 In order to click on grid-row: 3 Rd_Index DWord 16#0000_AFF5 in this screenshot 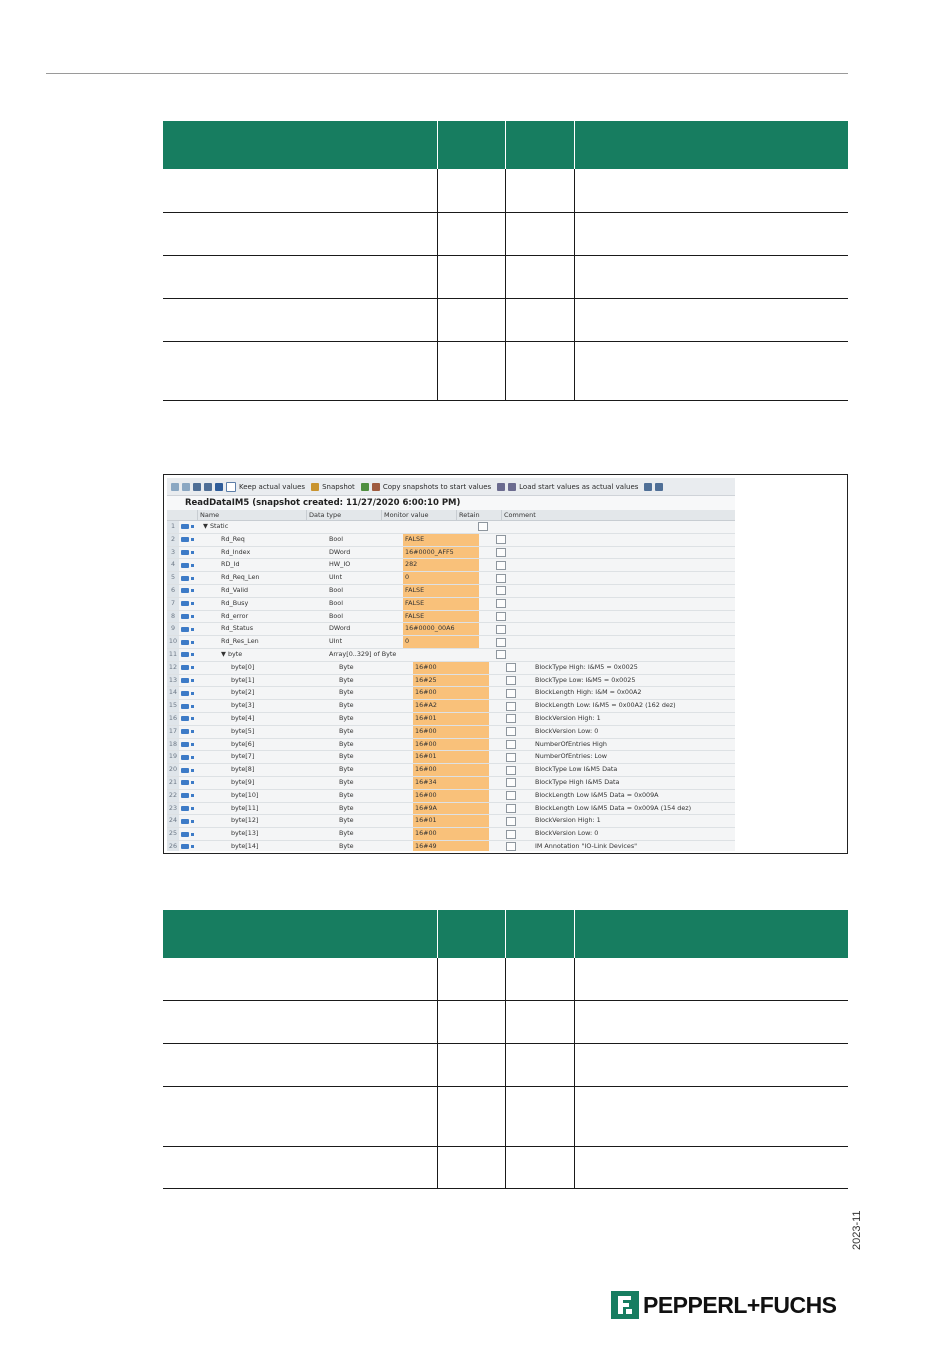, I will do `click(451, 553)`.